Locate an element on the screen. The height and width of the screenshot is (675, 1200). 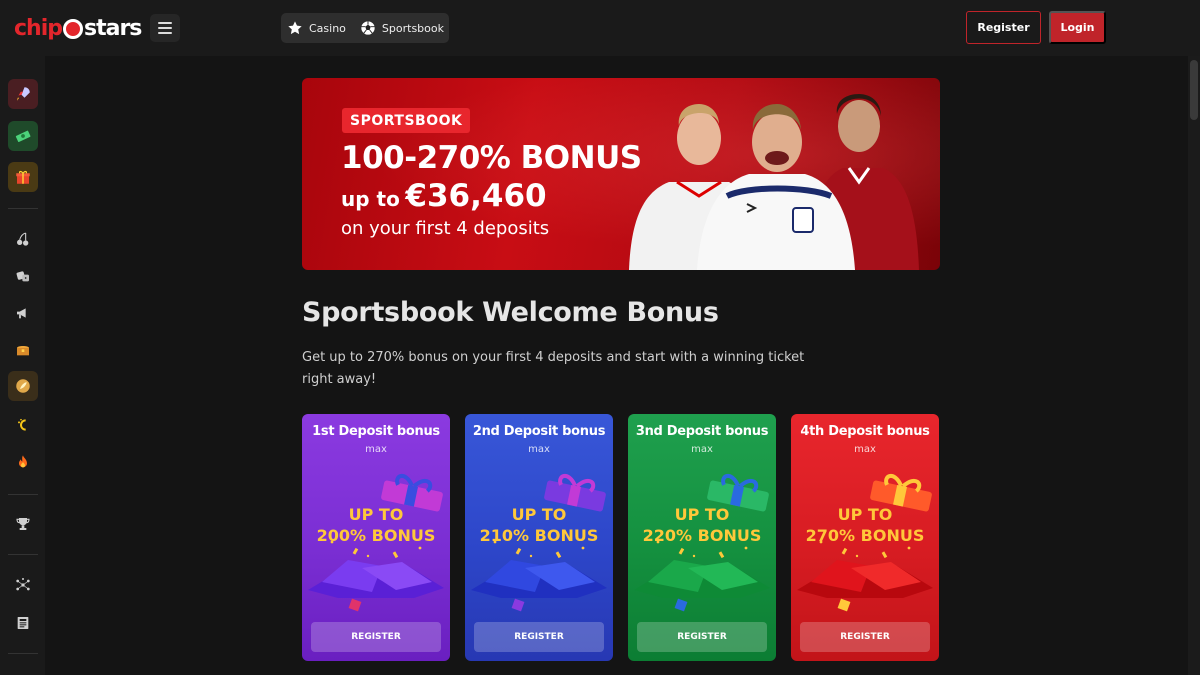
star-icon is located at coordinates (295, 28).